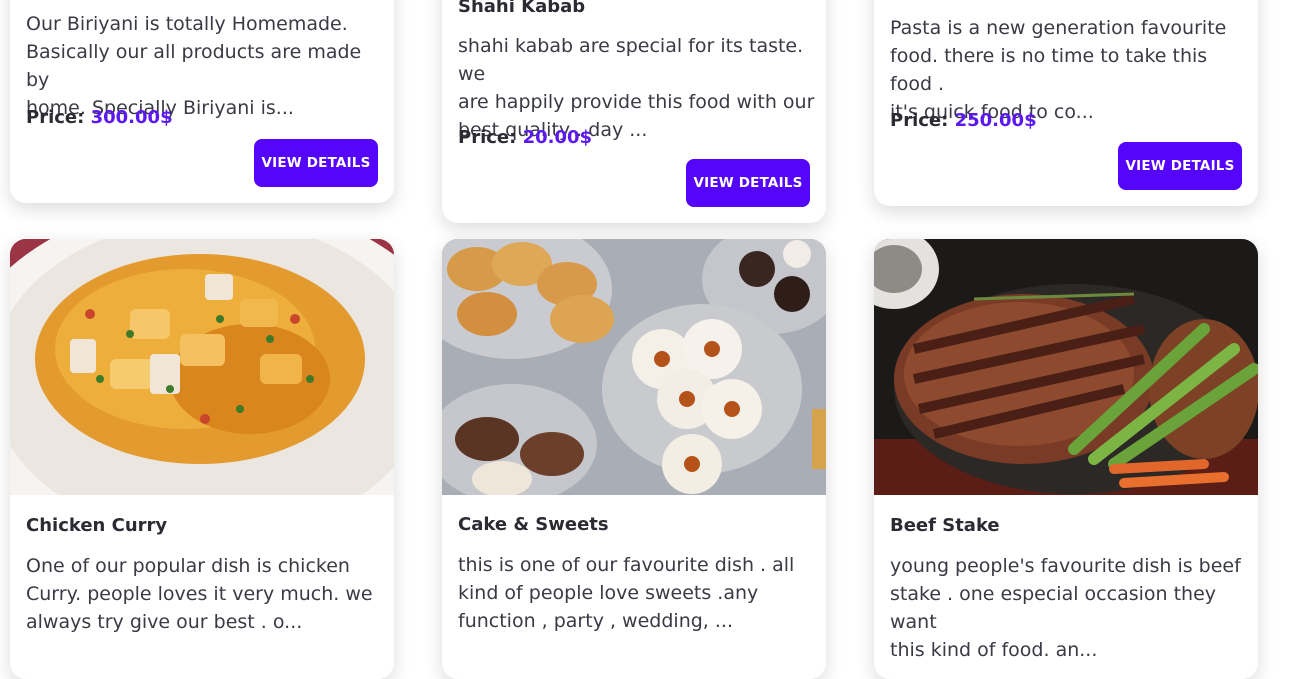 This screenshot has width=1308, height=679. I want to click on description-line: One of our popular dish is chicken, so click(188, 566).